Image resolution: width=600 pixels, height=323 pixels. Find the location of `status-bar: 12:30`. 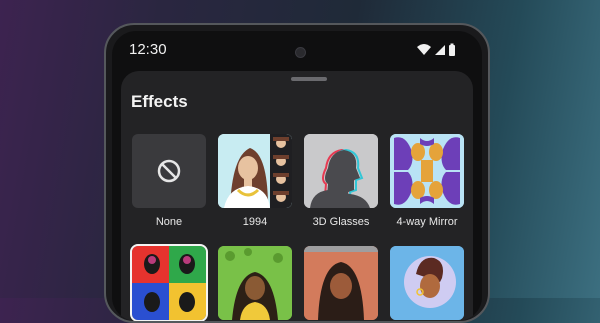

status-bar: 12:30 is located at coordinates (297, 51).